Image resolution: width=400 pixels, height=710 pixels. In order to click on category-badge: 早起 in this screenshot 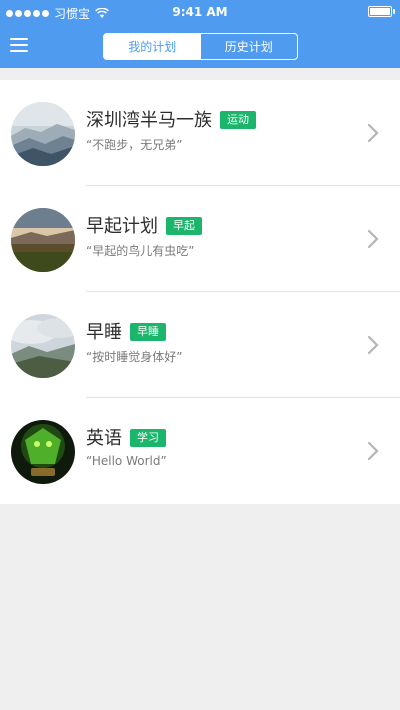, I will do `click(184, 226)`.